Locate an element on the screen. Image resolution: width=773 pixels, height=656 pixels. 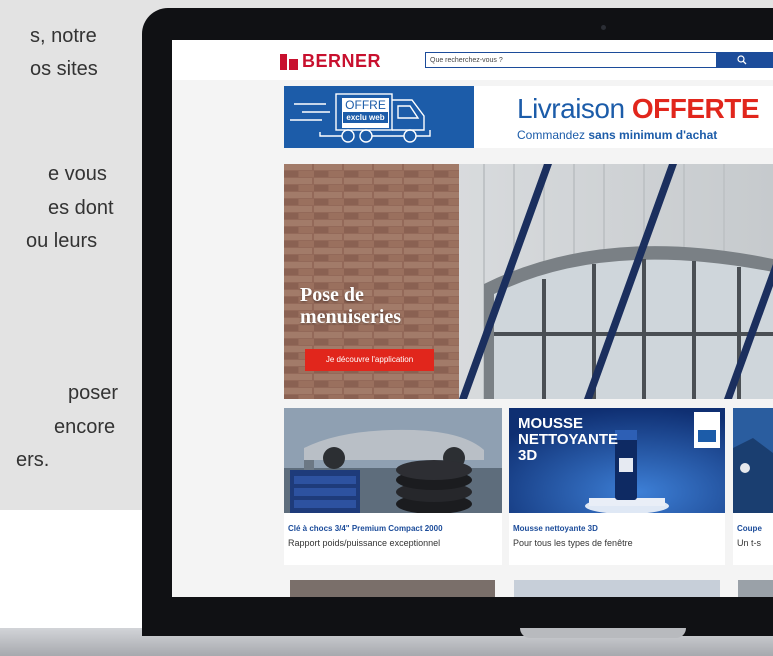
background-text-line: poser is located at coordinates (93, 393).